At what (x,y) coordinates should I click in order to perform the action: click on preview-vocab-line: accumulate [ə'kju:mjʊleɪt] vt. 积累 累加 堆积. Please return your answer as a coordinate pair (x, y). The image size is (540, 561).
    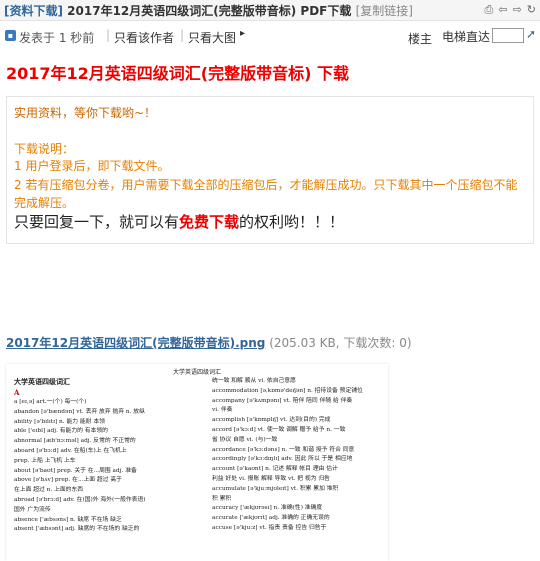
    Looking at the image, I should click on (275, 488).